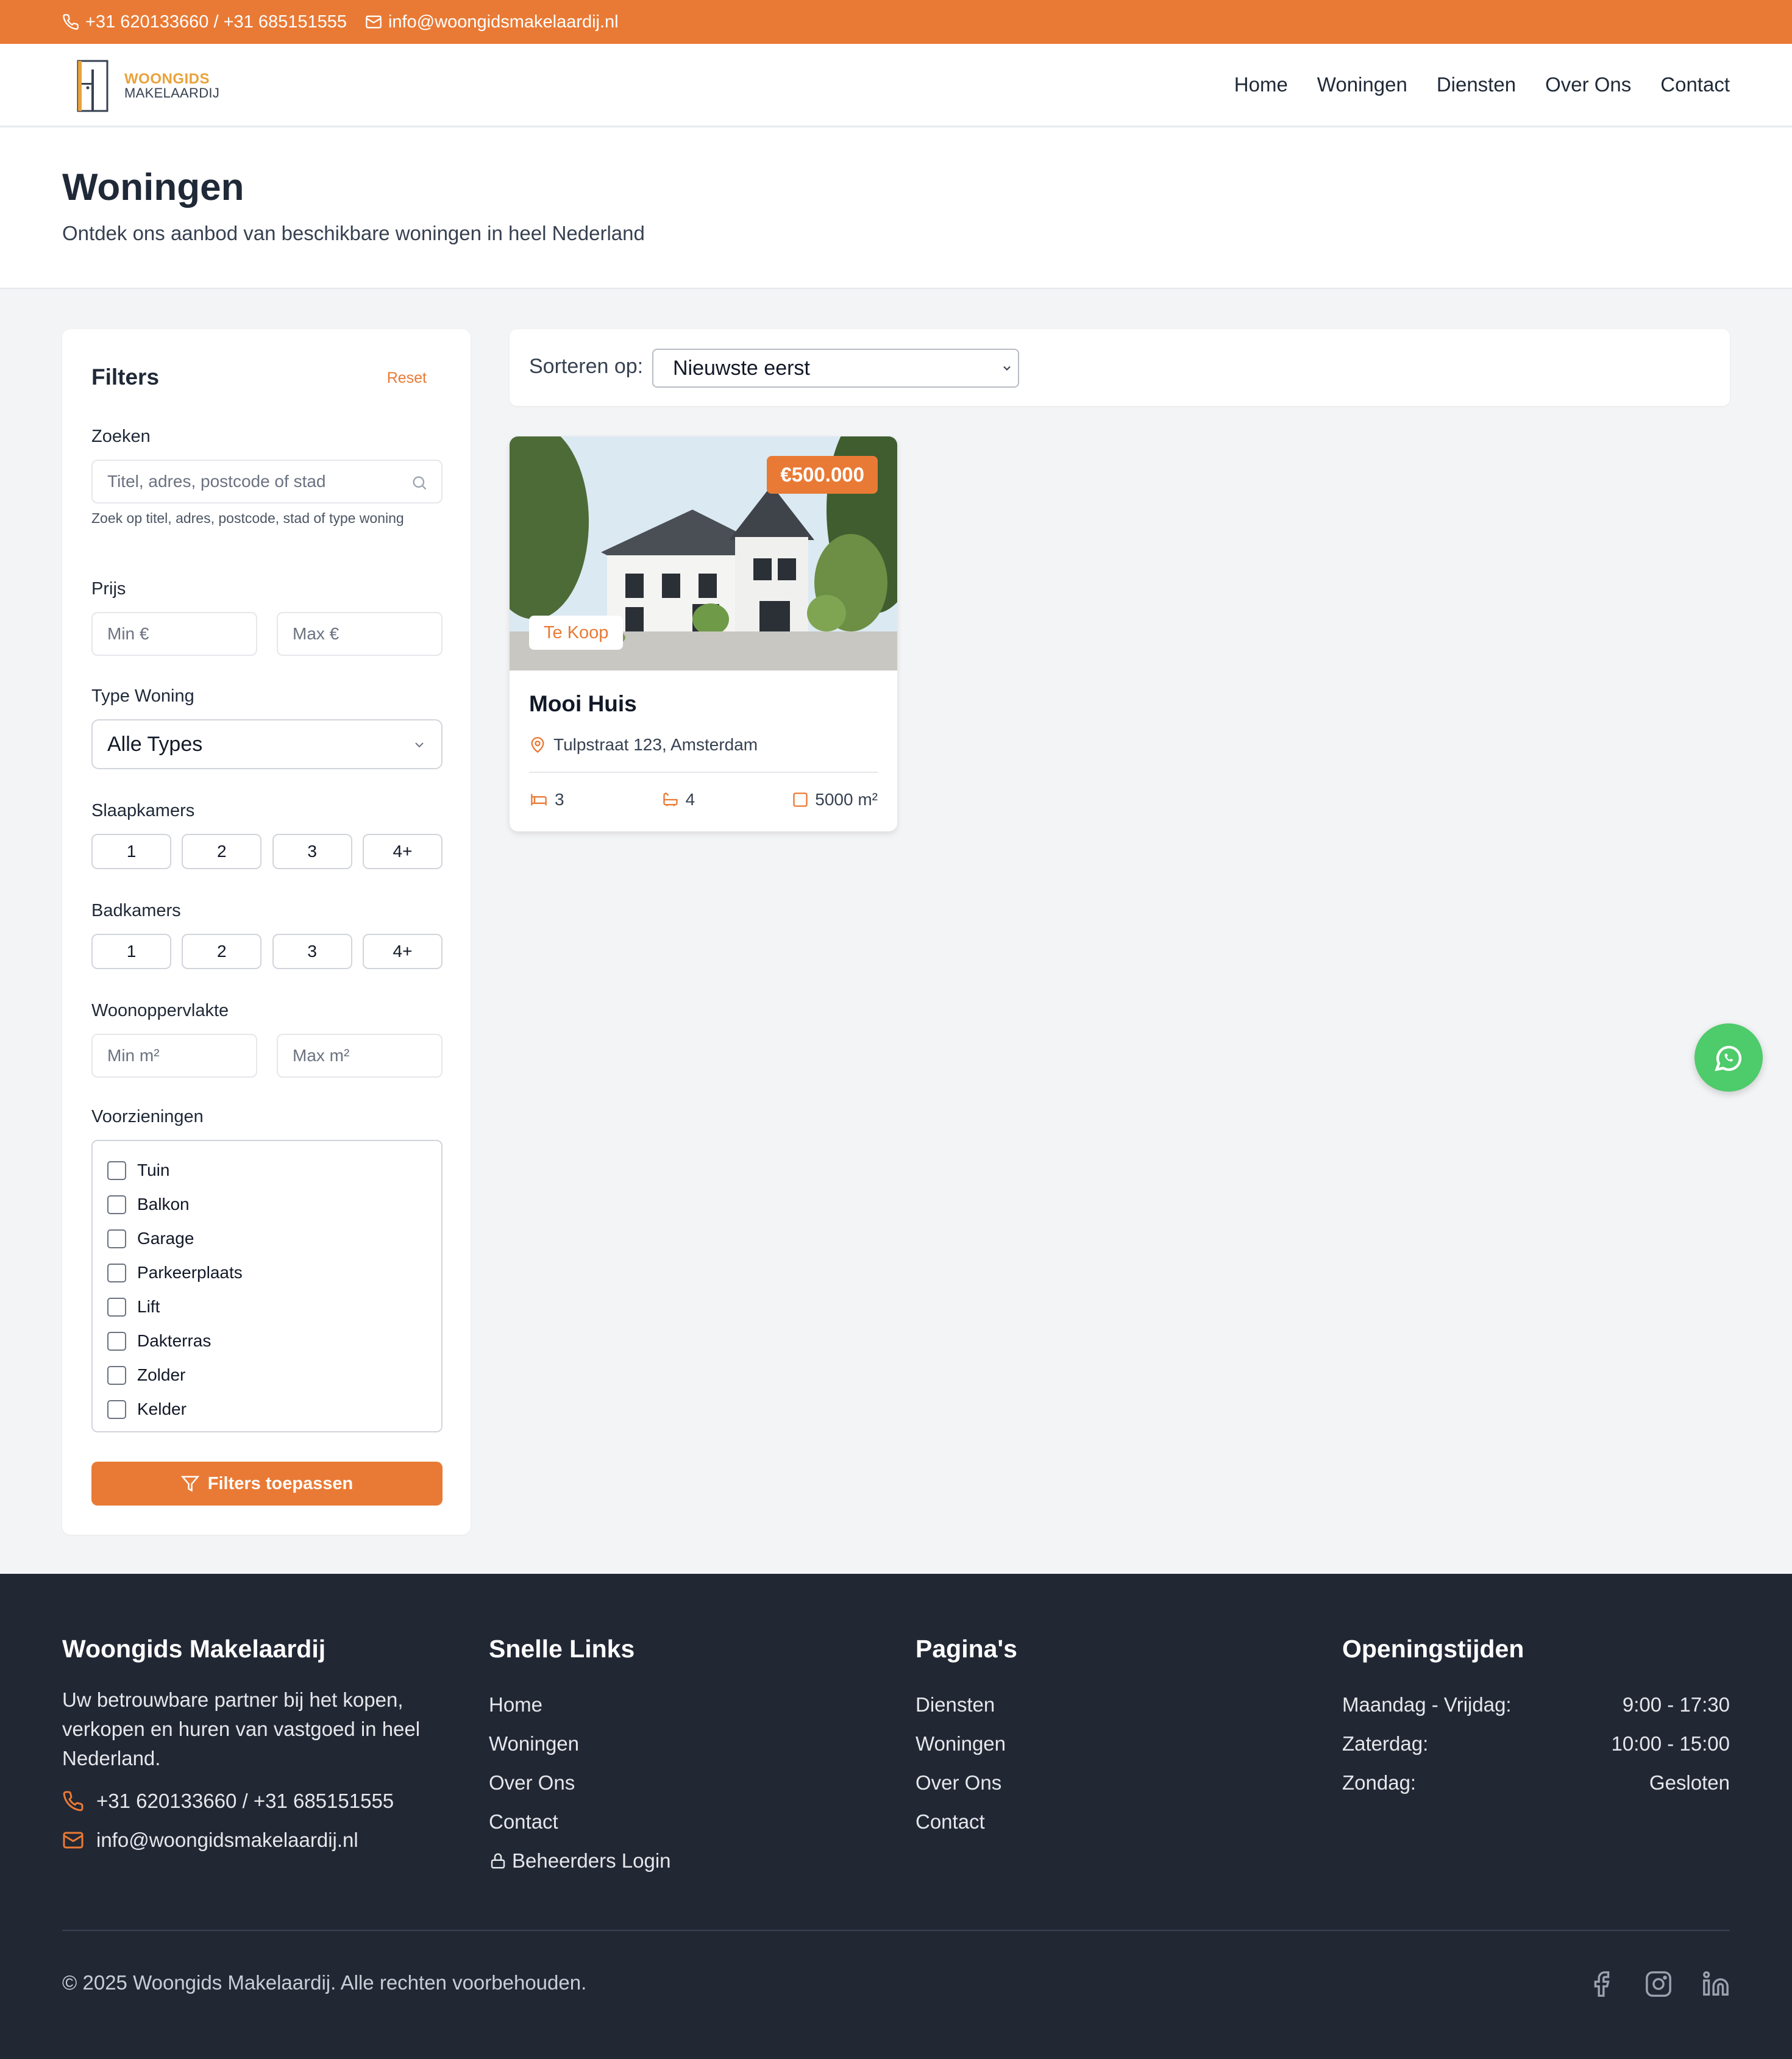 The image size is (1792, 2059). I want to click on reset-button: Reset, so click(407, 378).